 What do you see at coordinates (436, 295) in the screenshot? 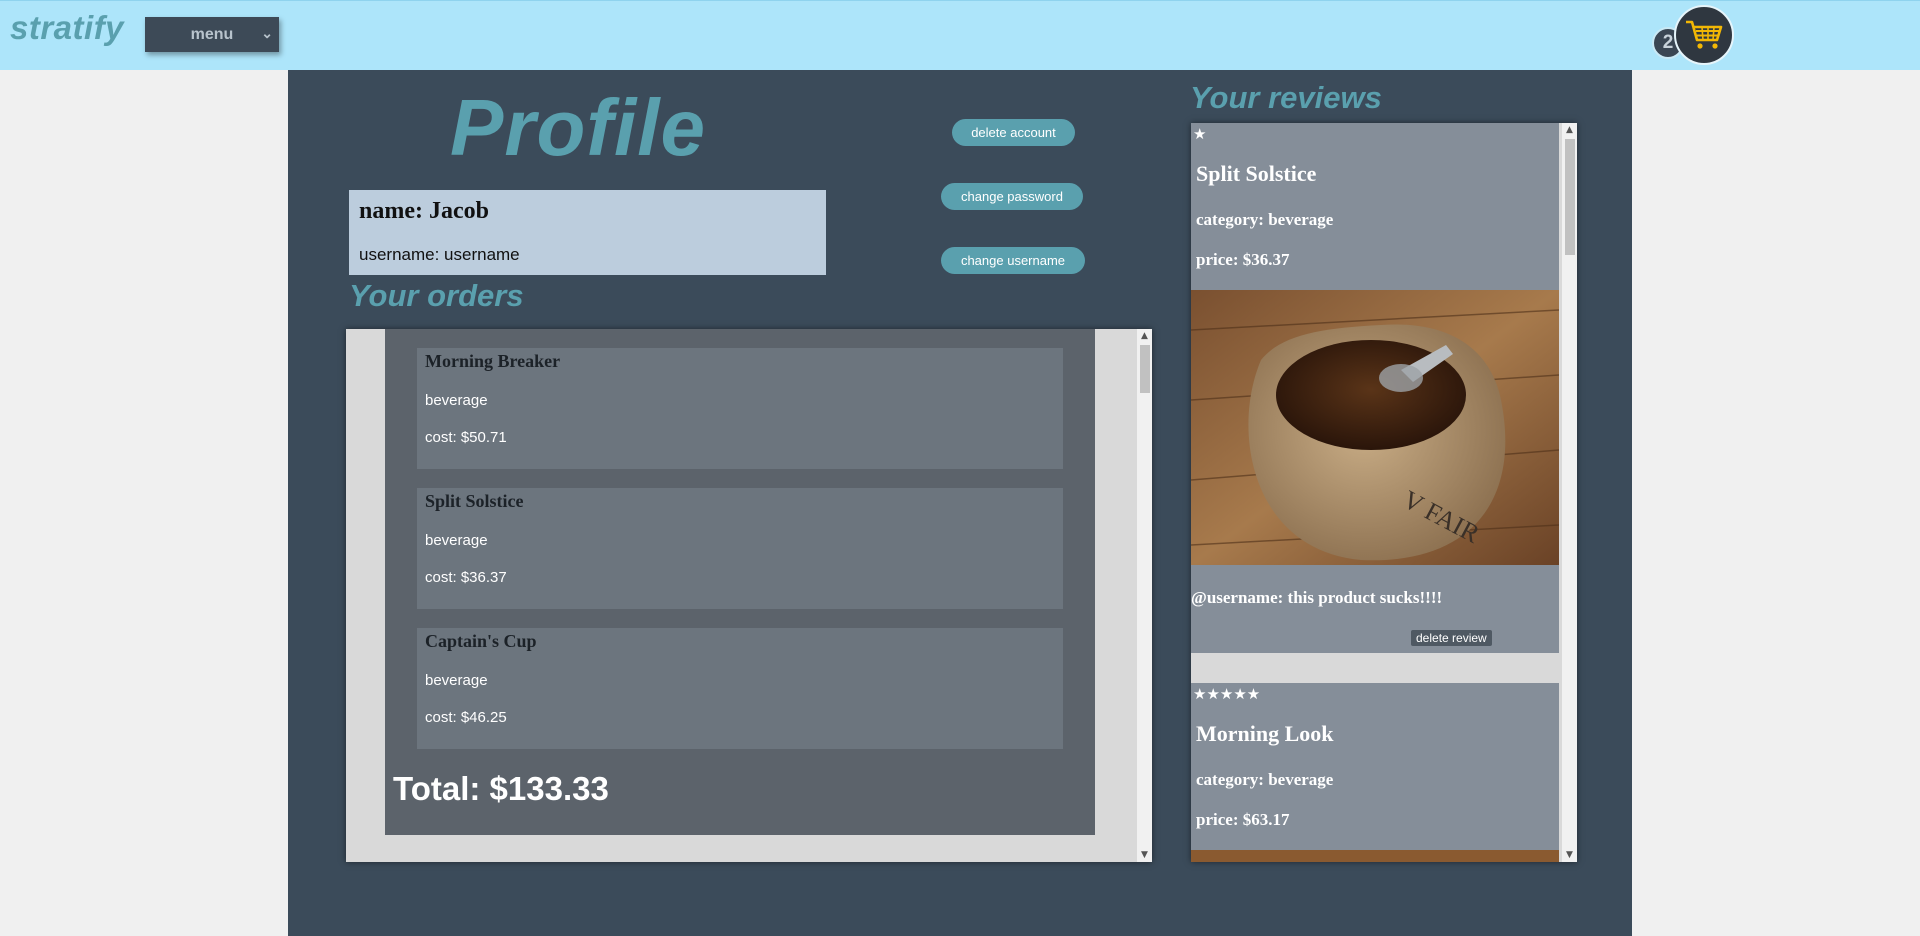
I see `orders-heading: Your orders` at bounding box center [436, 295].